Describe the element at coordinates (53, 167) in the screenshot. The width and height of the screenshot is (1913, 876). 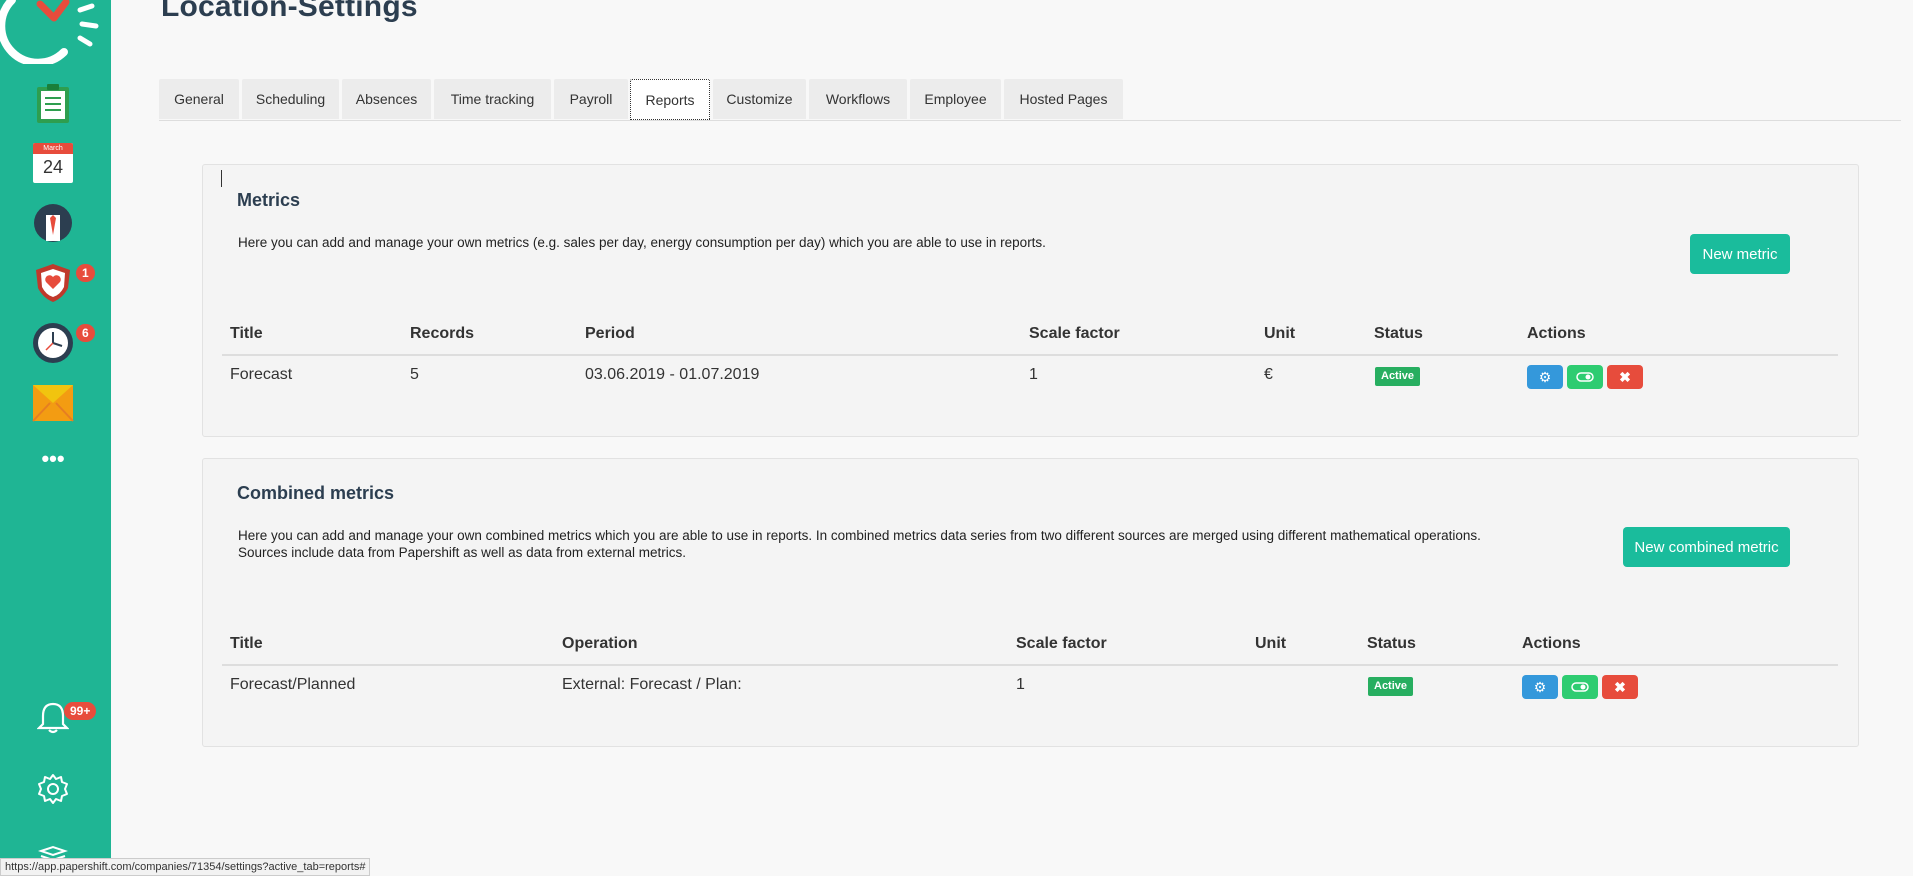
I see `calendar-day: 24` at that location.